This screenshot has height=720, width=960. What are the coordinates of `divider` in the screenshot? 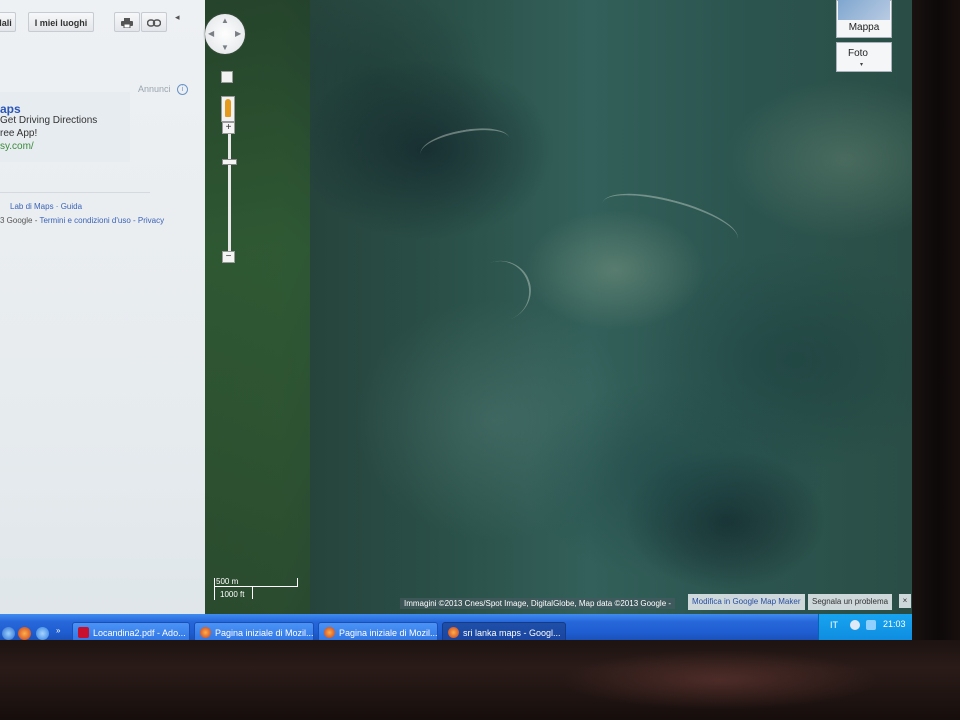 It's located at (75, 192).